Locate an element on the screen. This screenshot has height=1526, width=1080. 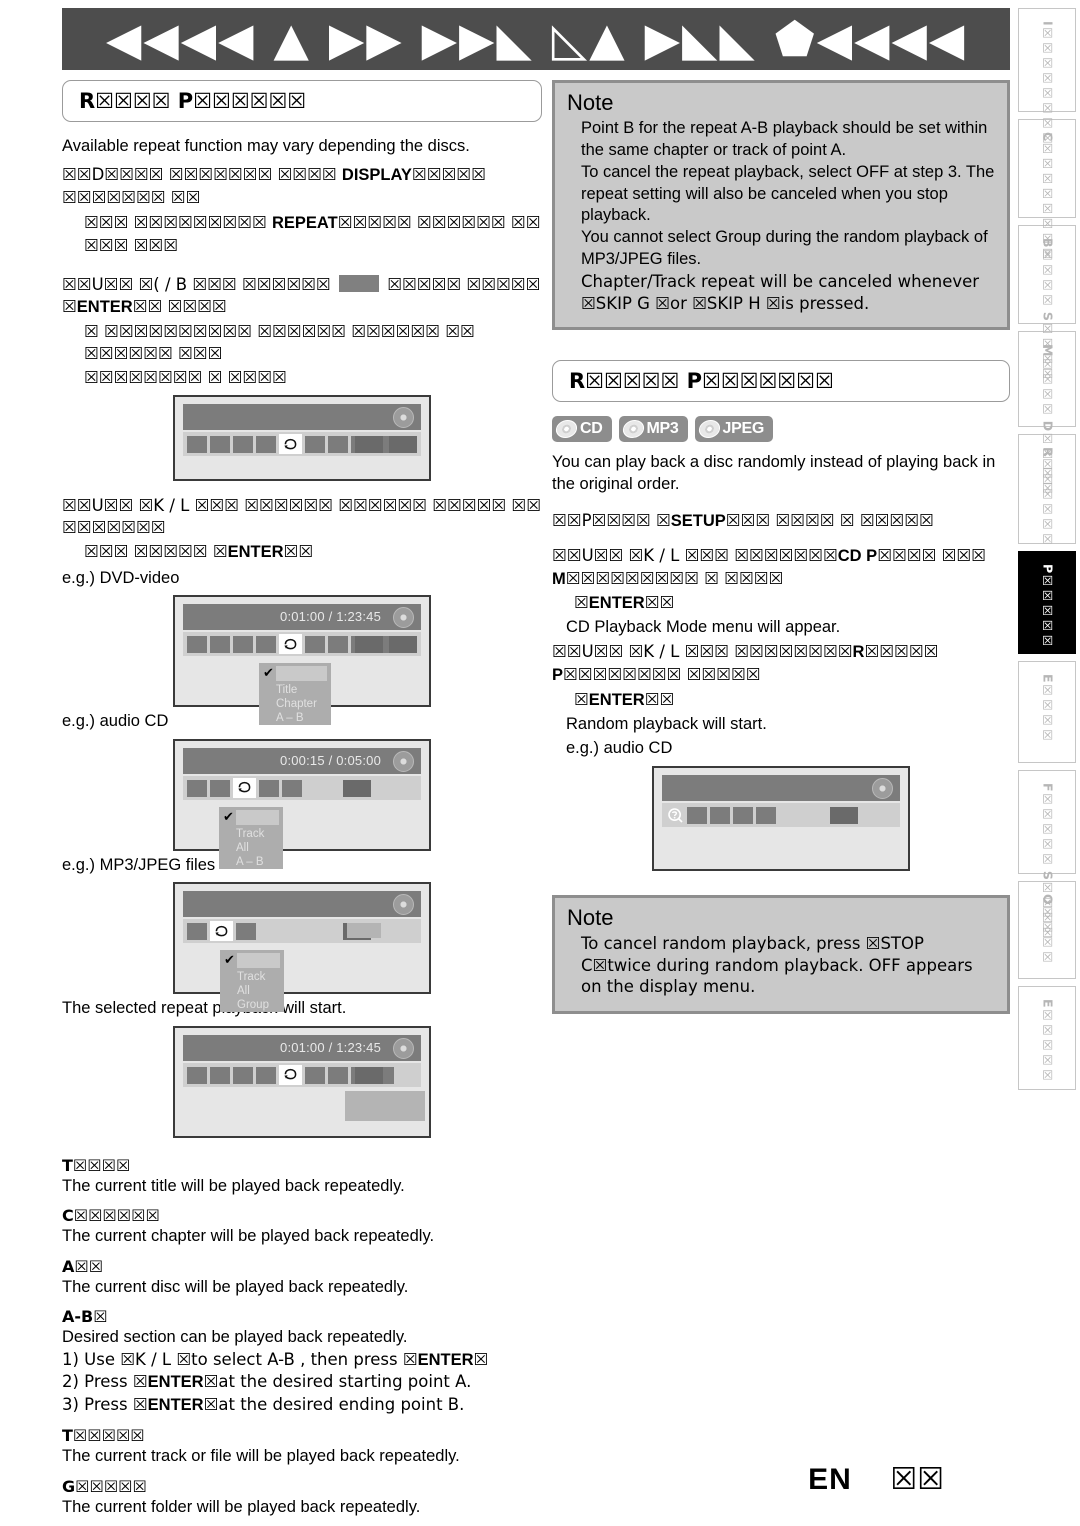
screen-mockup-random-wrap is located at coordinates (781, 819).